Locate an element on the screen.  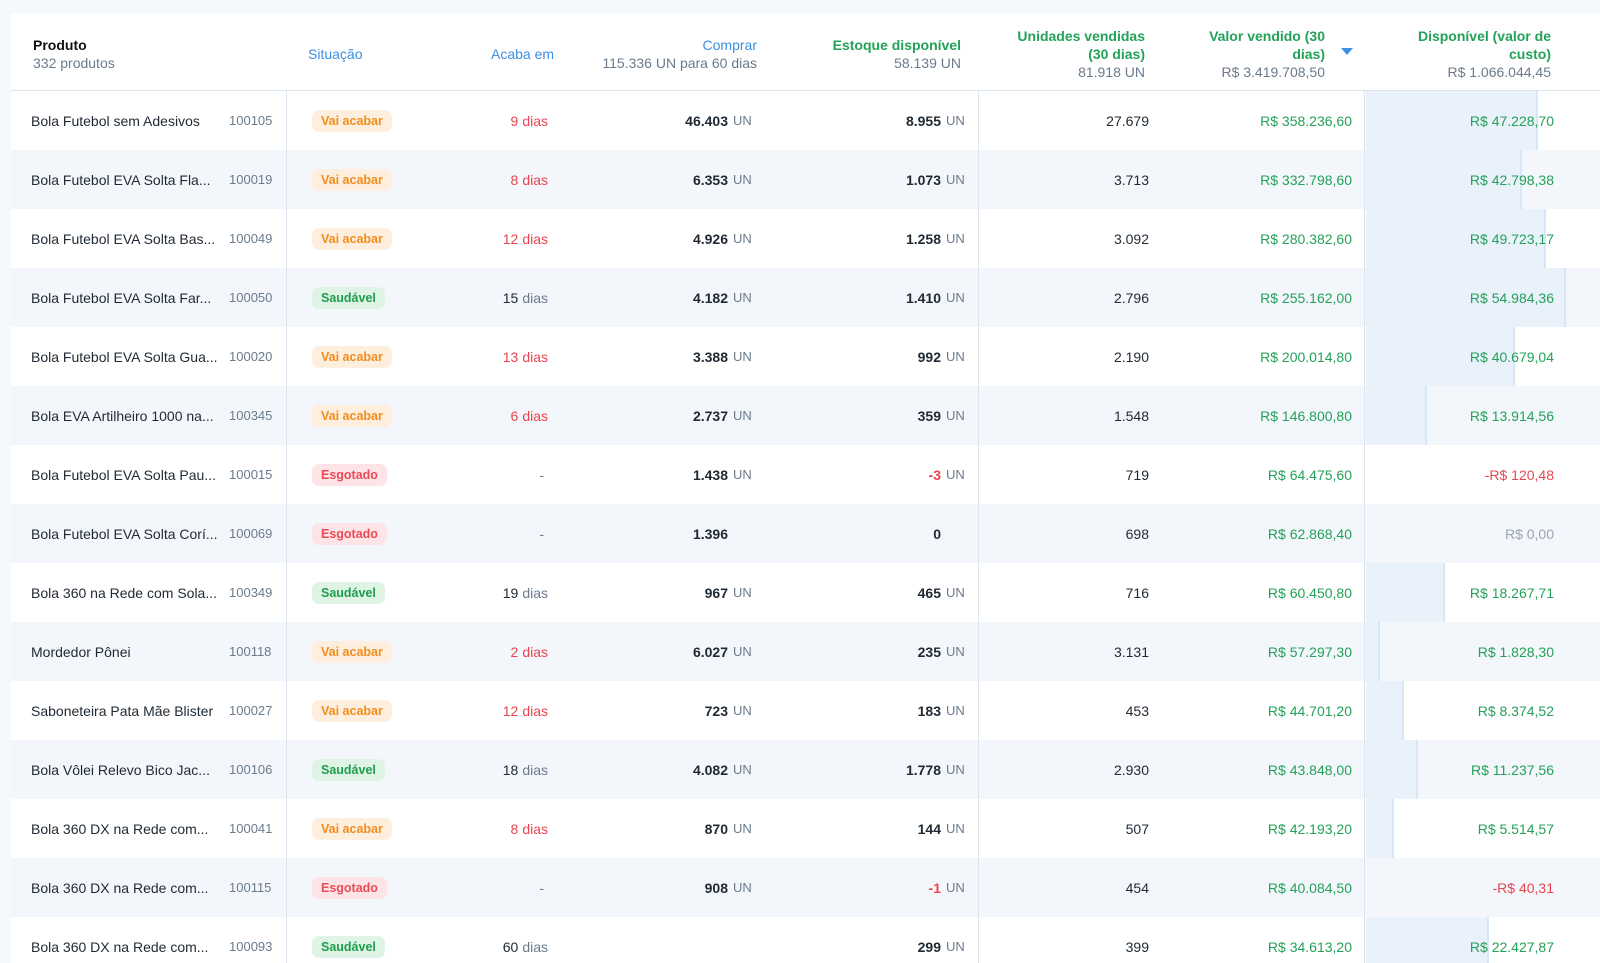
header-estoque: Estoque disponível 58.139 UN is located at coordinates (897, 54).